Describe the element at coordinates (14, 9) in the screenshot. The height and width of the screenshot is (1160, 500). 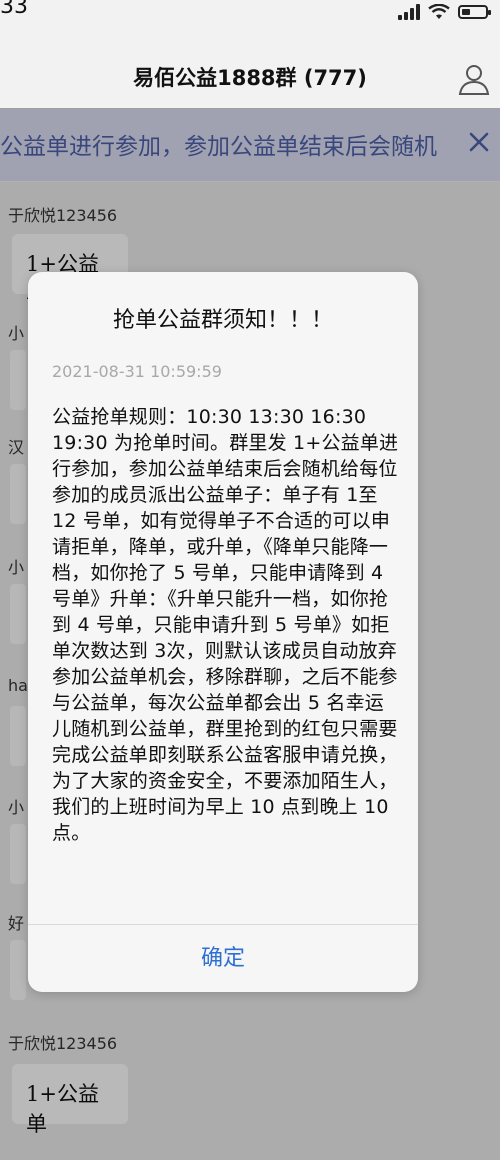
I see `status-time: 33` at that location.